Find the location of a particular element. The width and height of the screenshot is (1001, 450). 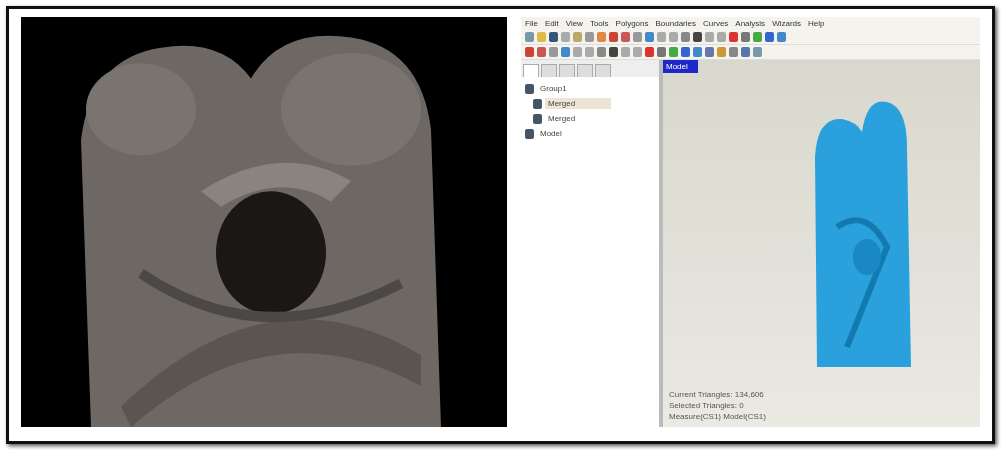

menu-item: Polygons is located at coordinates (632, 23).